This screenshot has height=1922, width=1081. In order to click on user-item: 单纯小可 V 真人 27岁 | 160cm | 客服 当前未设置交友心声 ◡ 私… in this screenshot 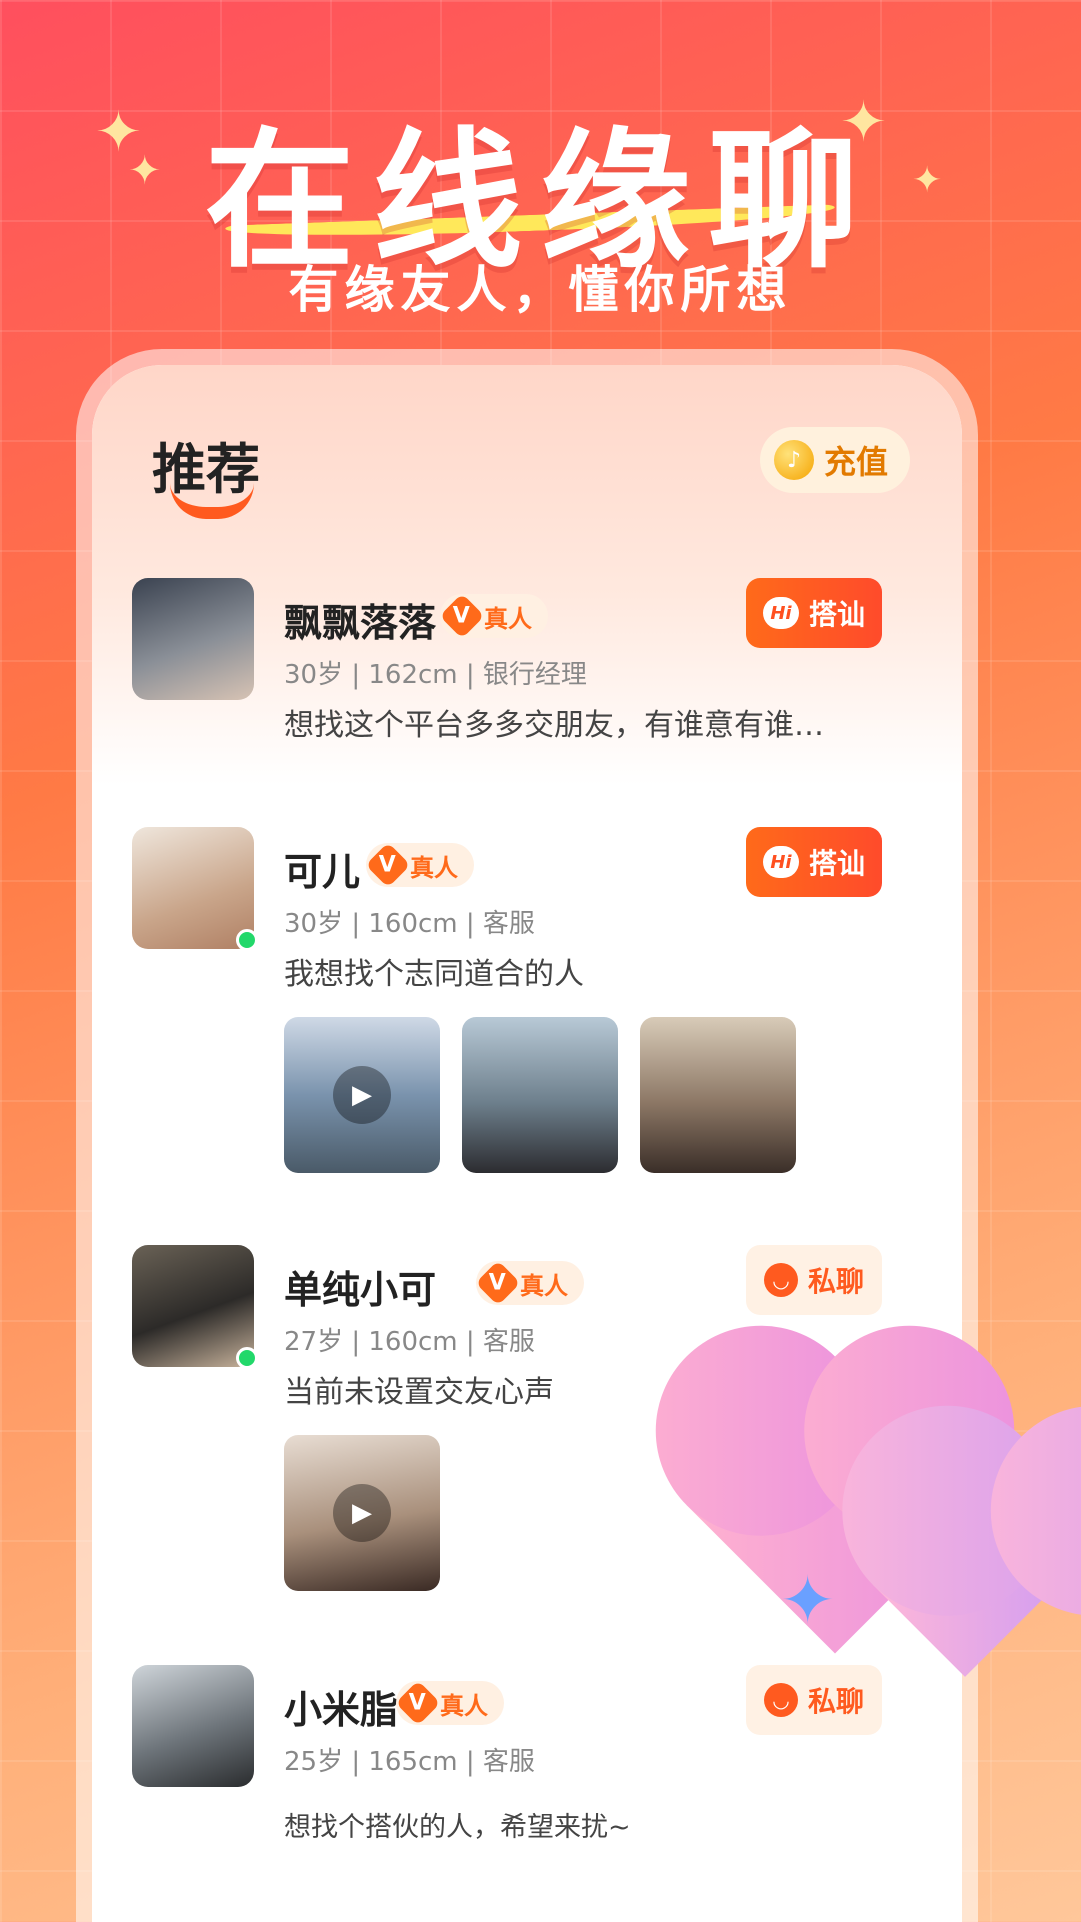, I will do `click(527, 1425)`.